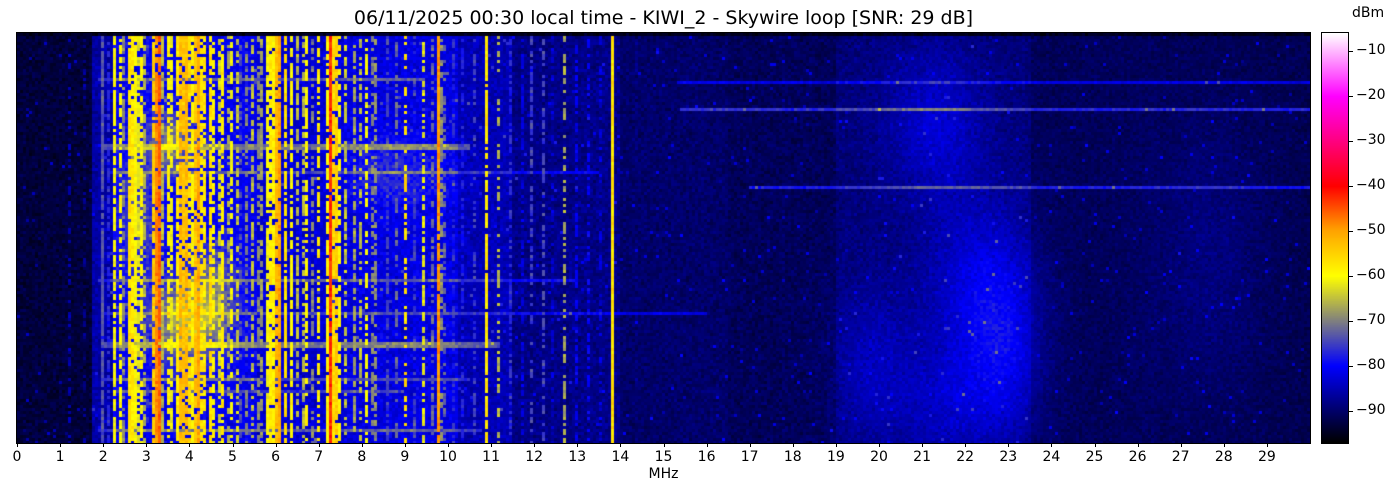 Image resolution: width=1400 pixels, height=500 pixels. Describe the element at coordinates (1371, 410) in the screenshot. I see `colorbar-tick-label: −90` at that location.